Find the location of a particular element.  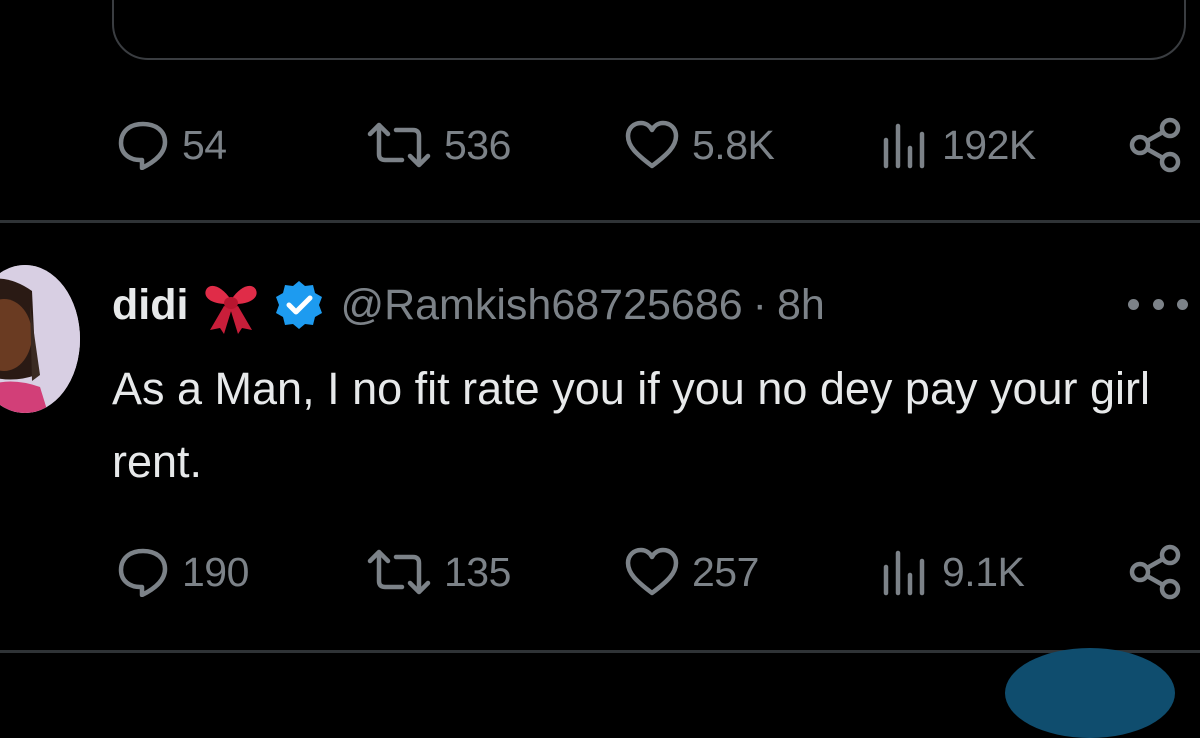

display-name: didi is located at coordinates (150, 305).